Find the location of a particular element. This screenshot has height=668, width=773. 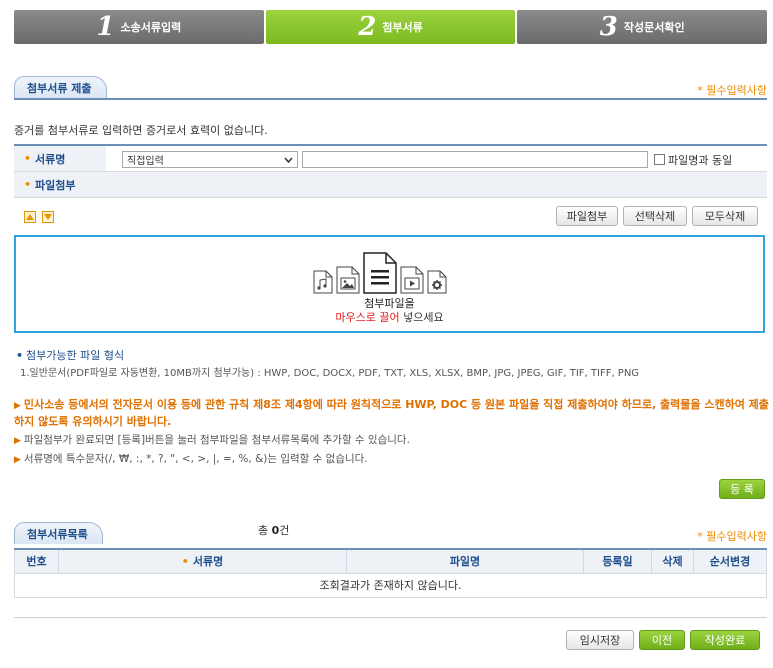

attached-docs-table: 번호 • 서류명 파일명 등록일 삭제 순서변경 조회결과가 존재하지 않습니다. is located at coordinates (390, 573).